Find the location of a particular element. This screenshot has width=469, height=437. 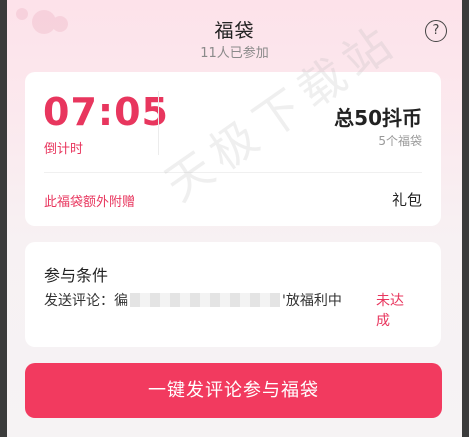

redacted-comment is located at coordinates (205, 300).